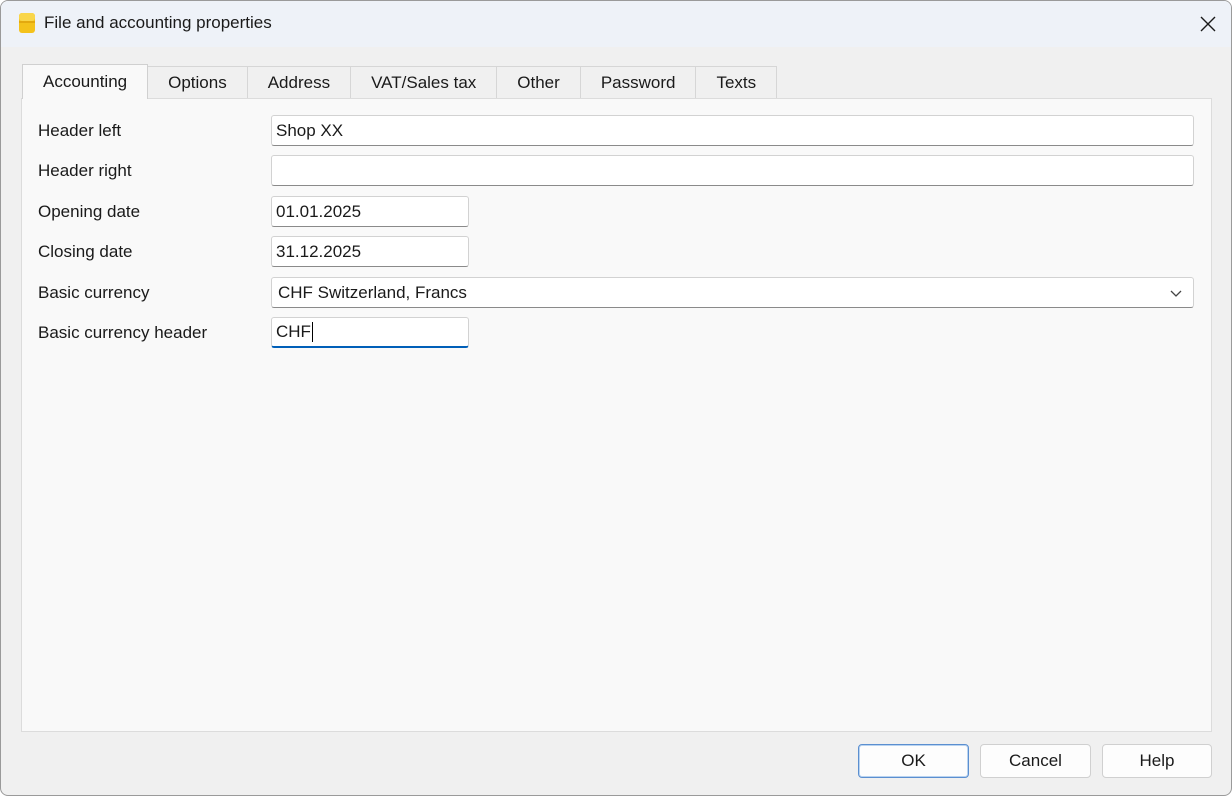 This screenshot has width=1232, height=796. I want to click on tab-other: Other, so click(538, 82).